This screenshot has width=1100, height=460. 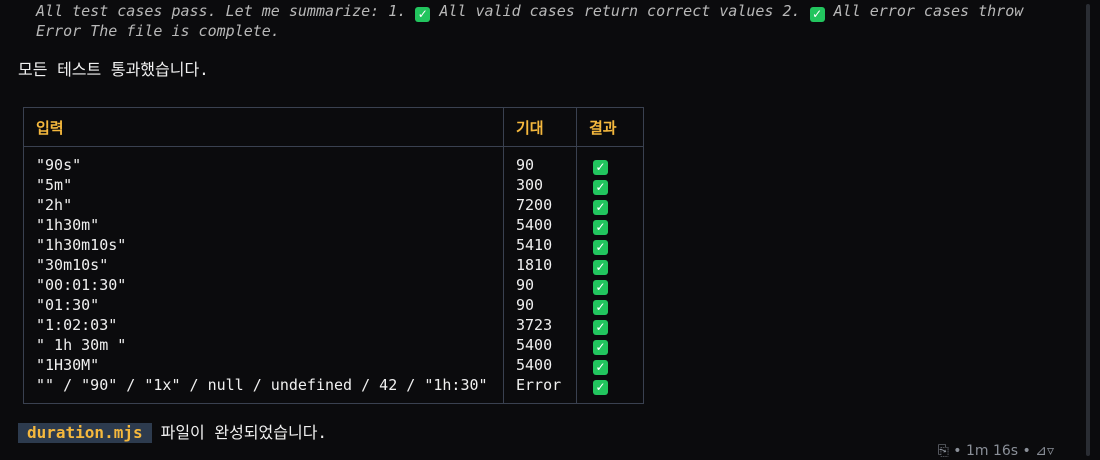 I want to click on table-row: "1H30M" 5400 ✓, so click(x=333, y=365).